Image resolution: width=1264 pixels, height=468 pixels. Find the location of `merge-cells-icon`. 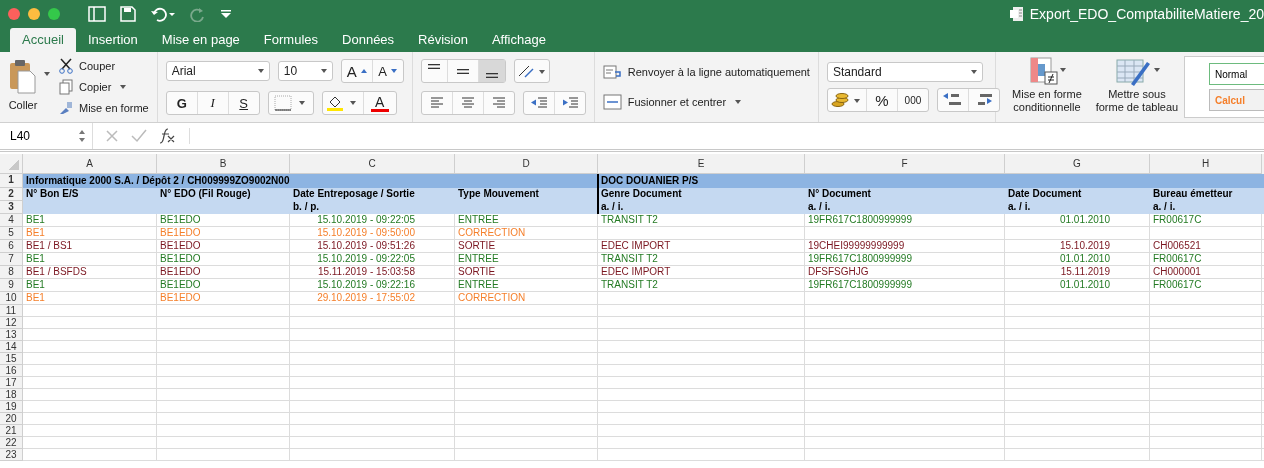

merge-cells-icon is located at coordinates (612, 102).